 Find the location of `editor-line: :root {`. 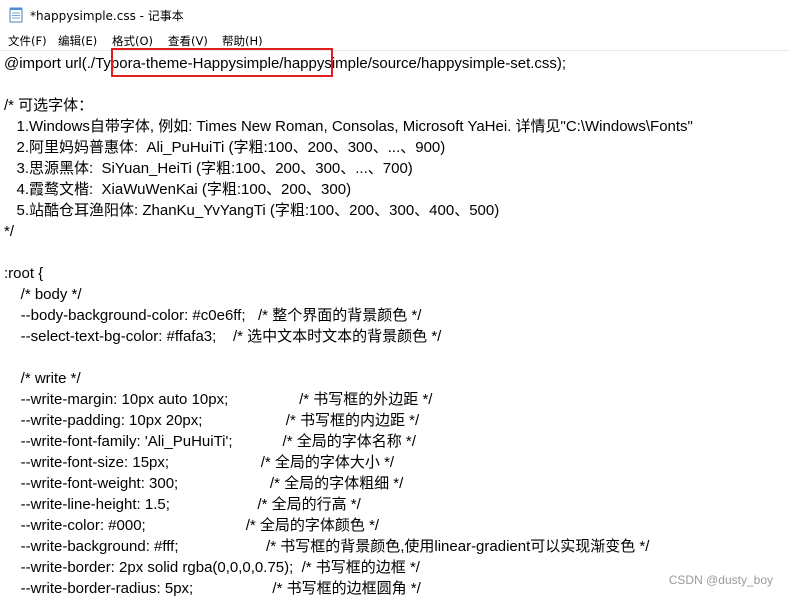

editor-line: :root { is located at coordinates (24, 273).